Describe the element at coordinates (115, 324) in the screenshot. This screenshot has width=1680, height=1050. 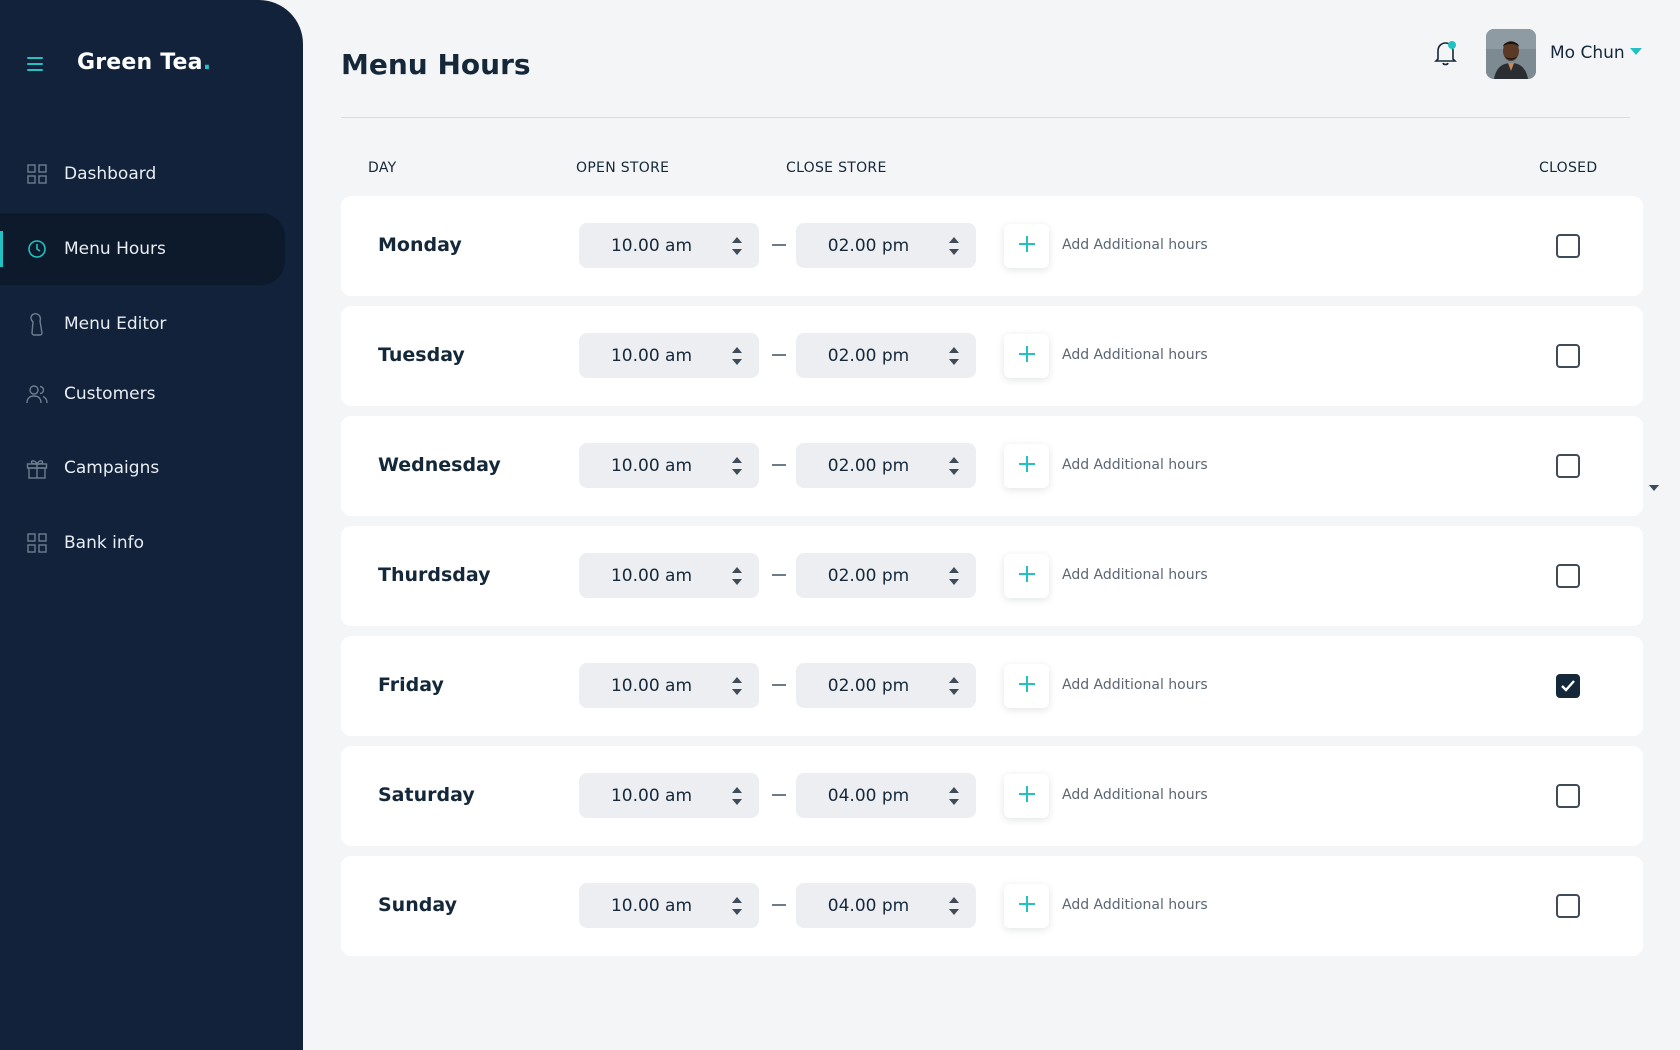
I see `sidebar-item-label: Menu Editor` at that location.